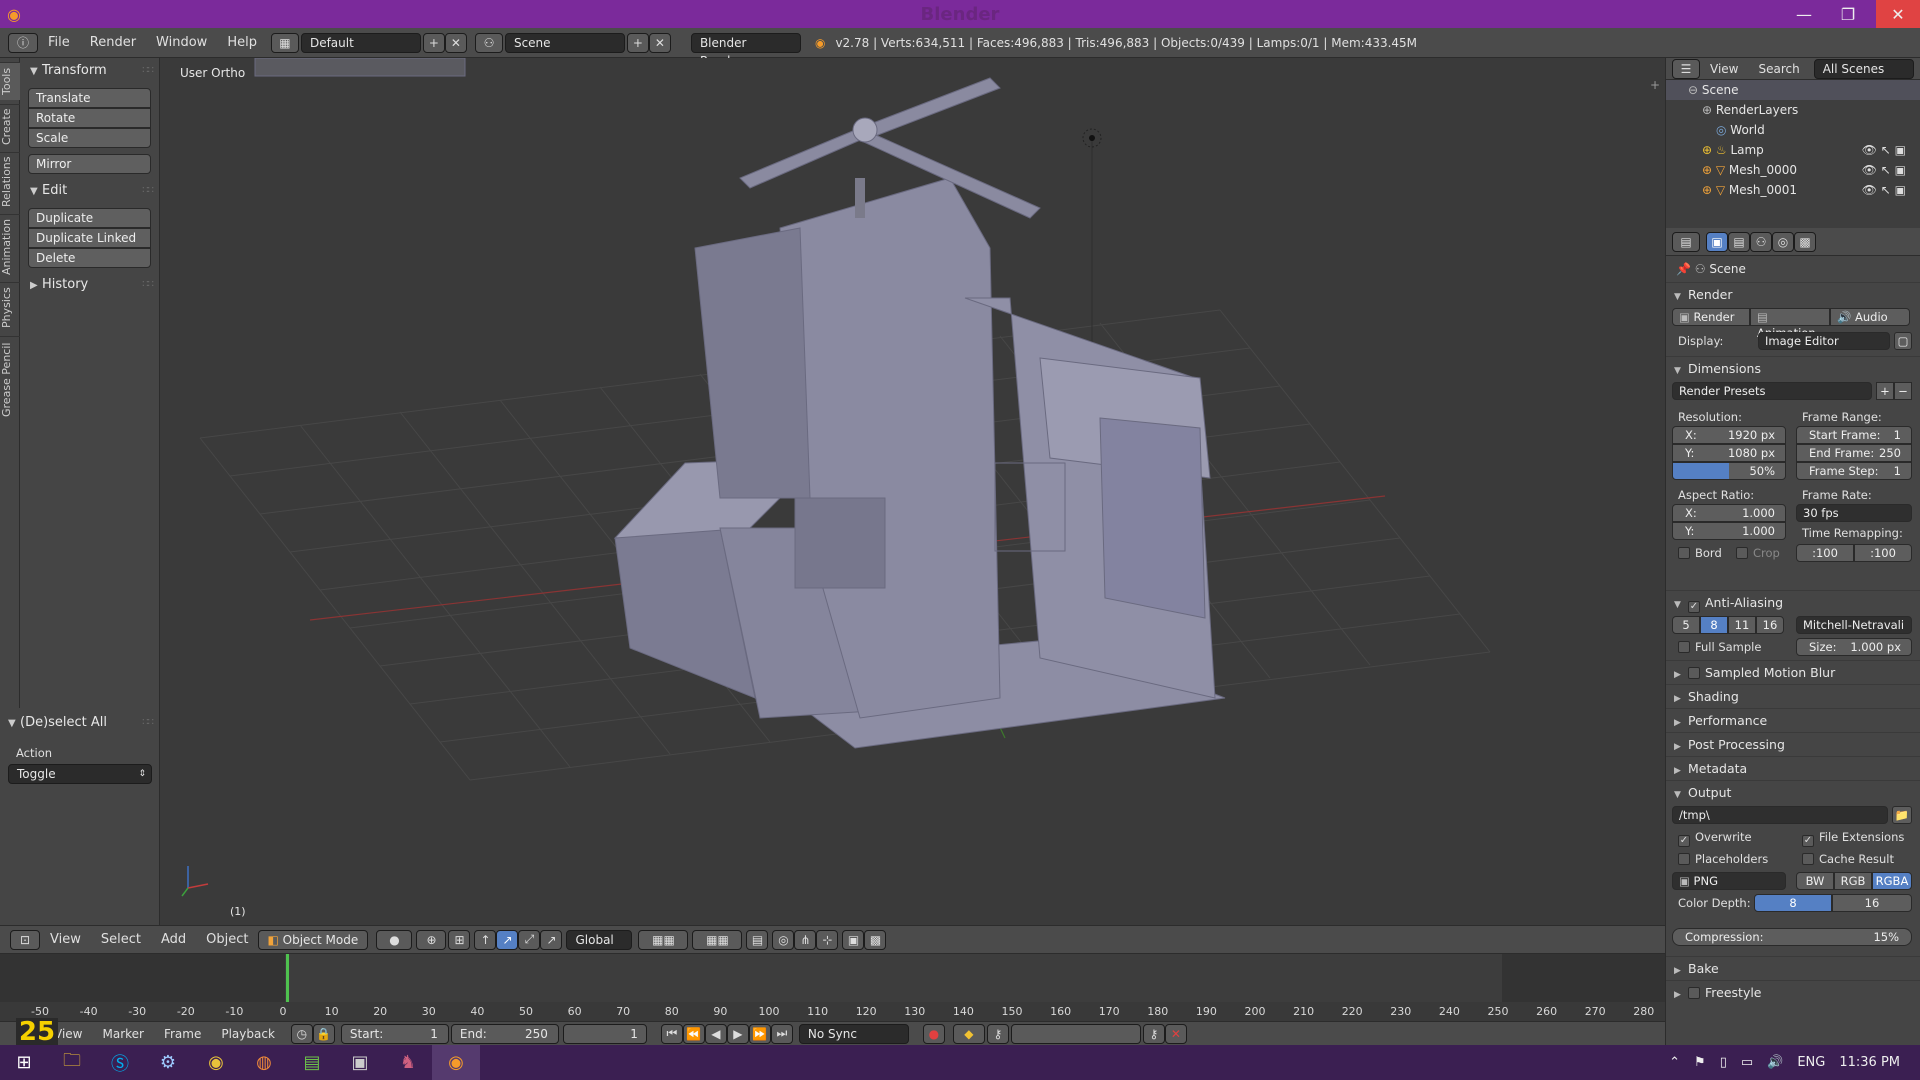 The height and width of the screenshot is (1080, 1920). I want to click on viewport-plus-icon: +, so click(1655, 85).